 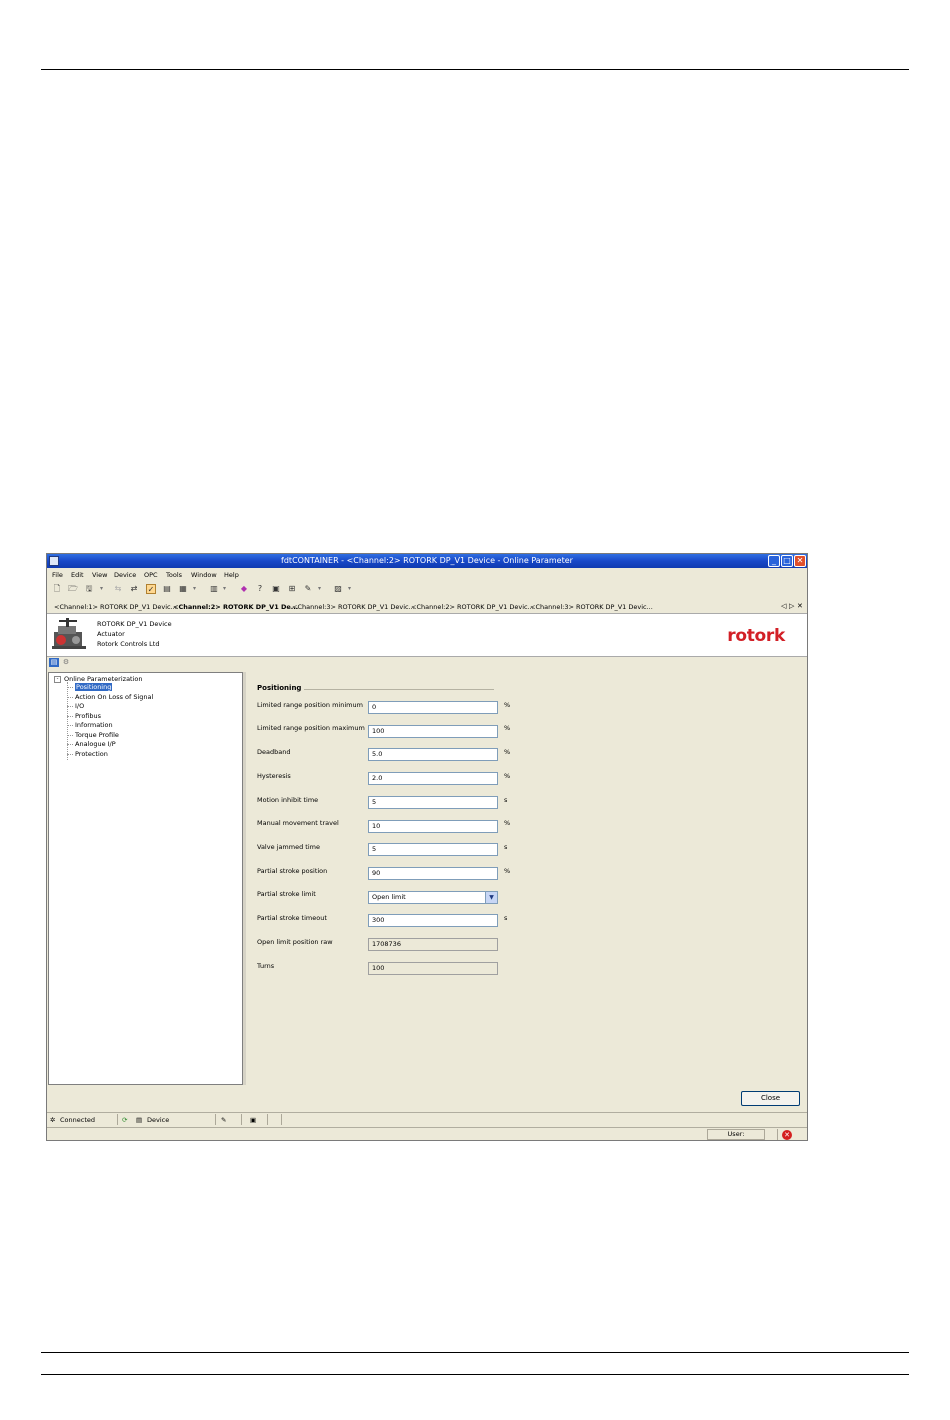 I want to click on network-icon: ⇆, so click(x=118, y=589).